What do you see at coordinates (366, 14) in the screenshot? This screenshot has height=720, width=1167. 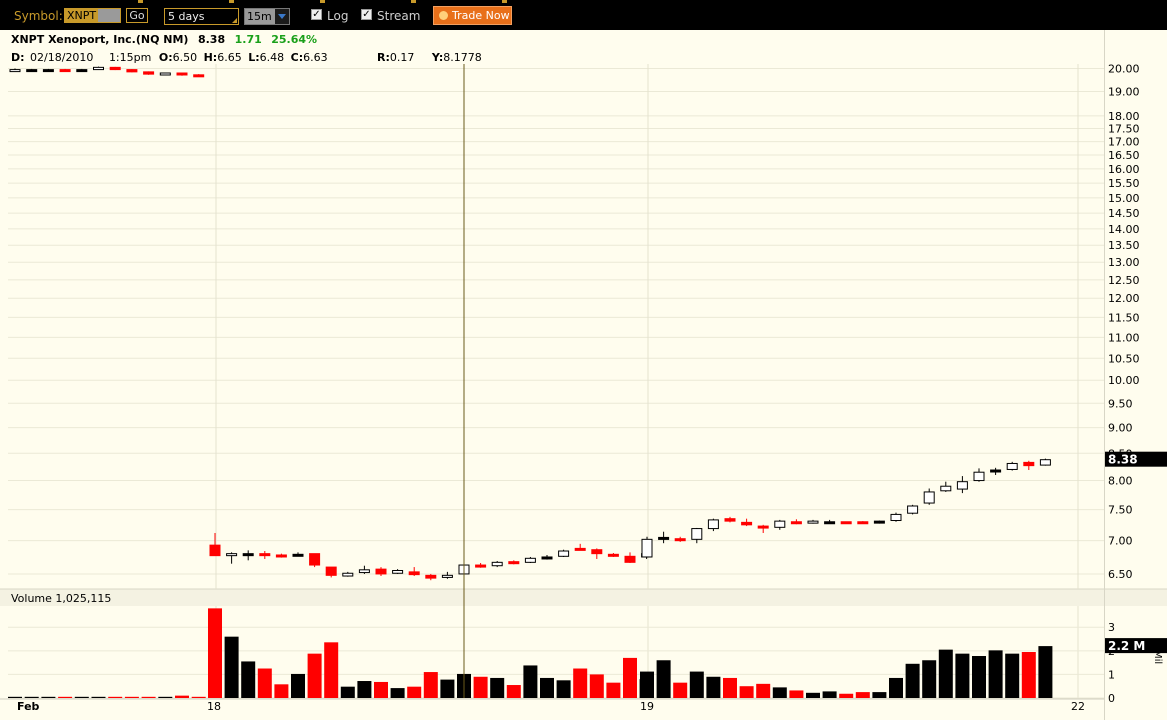 I see `stream-checkbox: ✓` at bounding box center [366, 14].